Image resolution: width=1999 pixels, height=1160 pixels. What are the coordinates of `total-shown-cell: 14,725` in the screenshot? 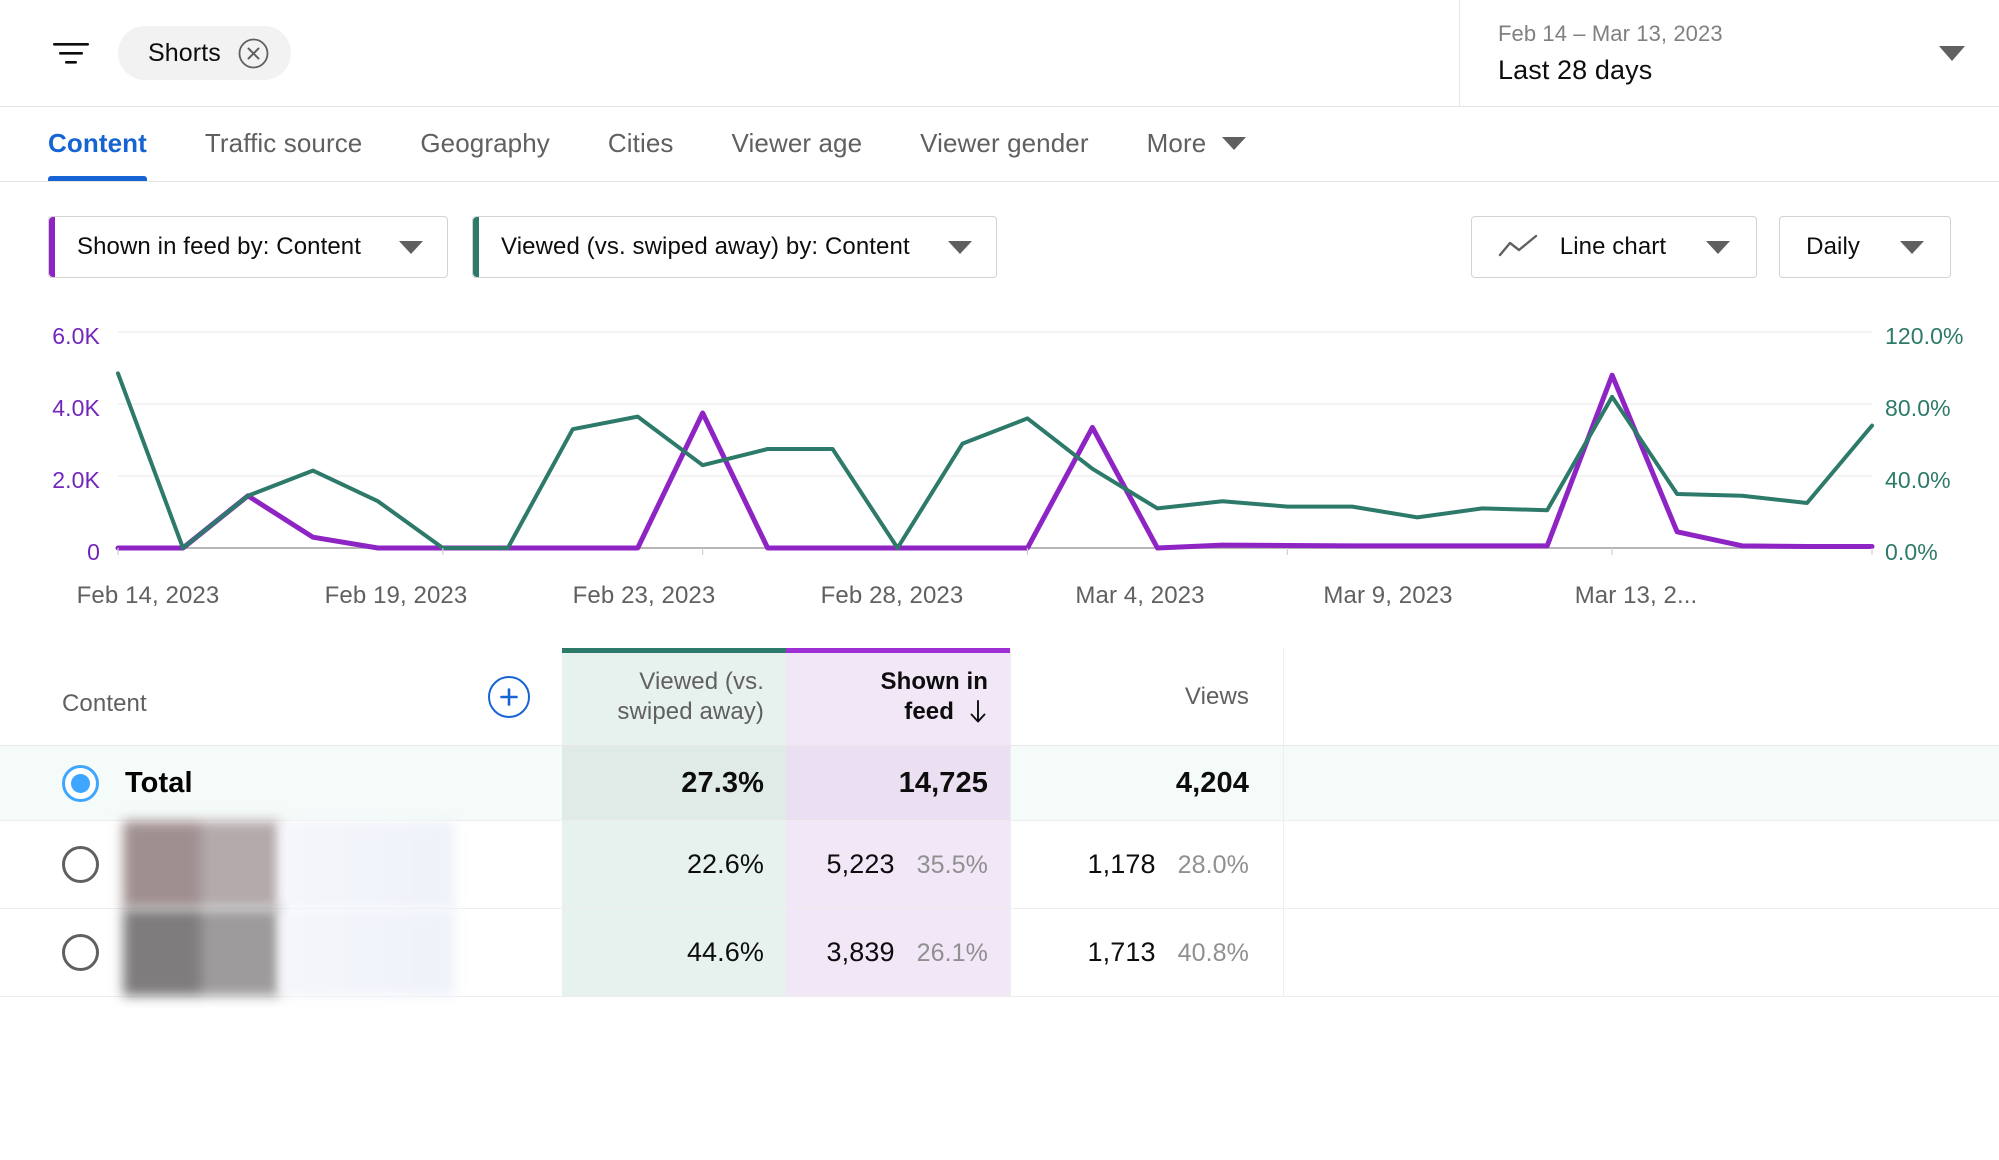 It's located at (898, 783).